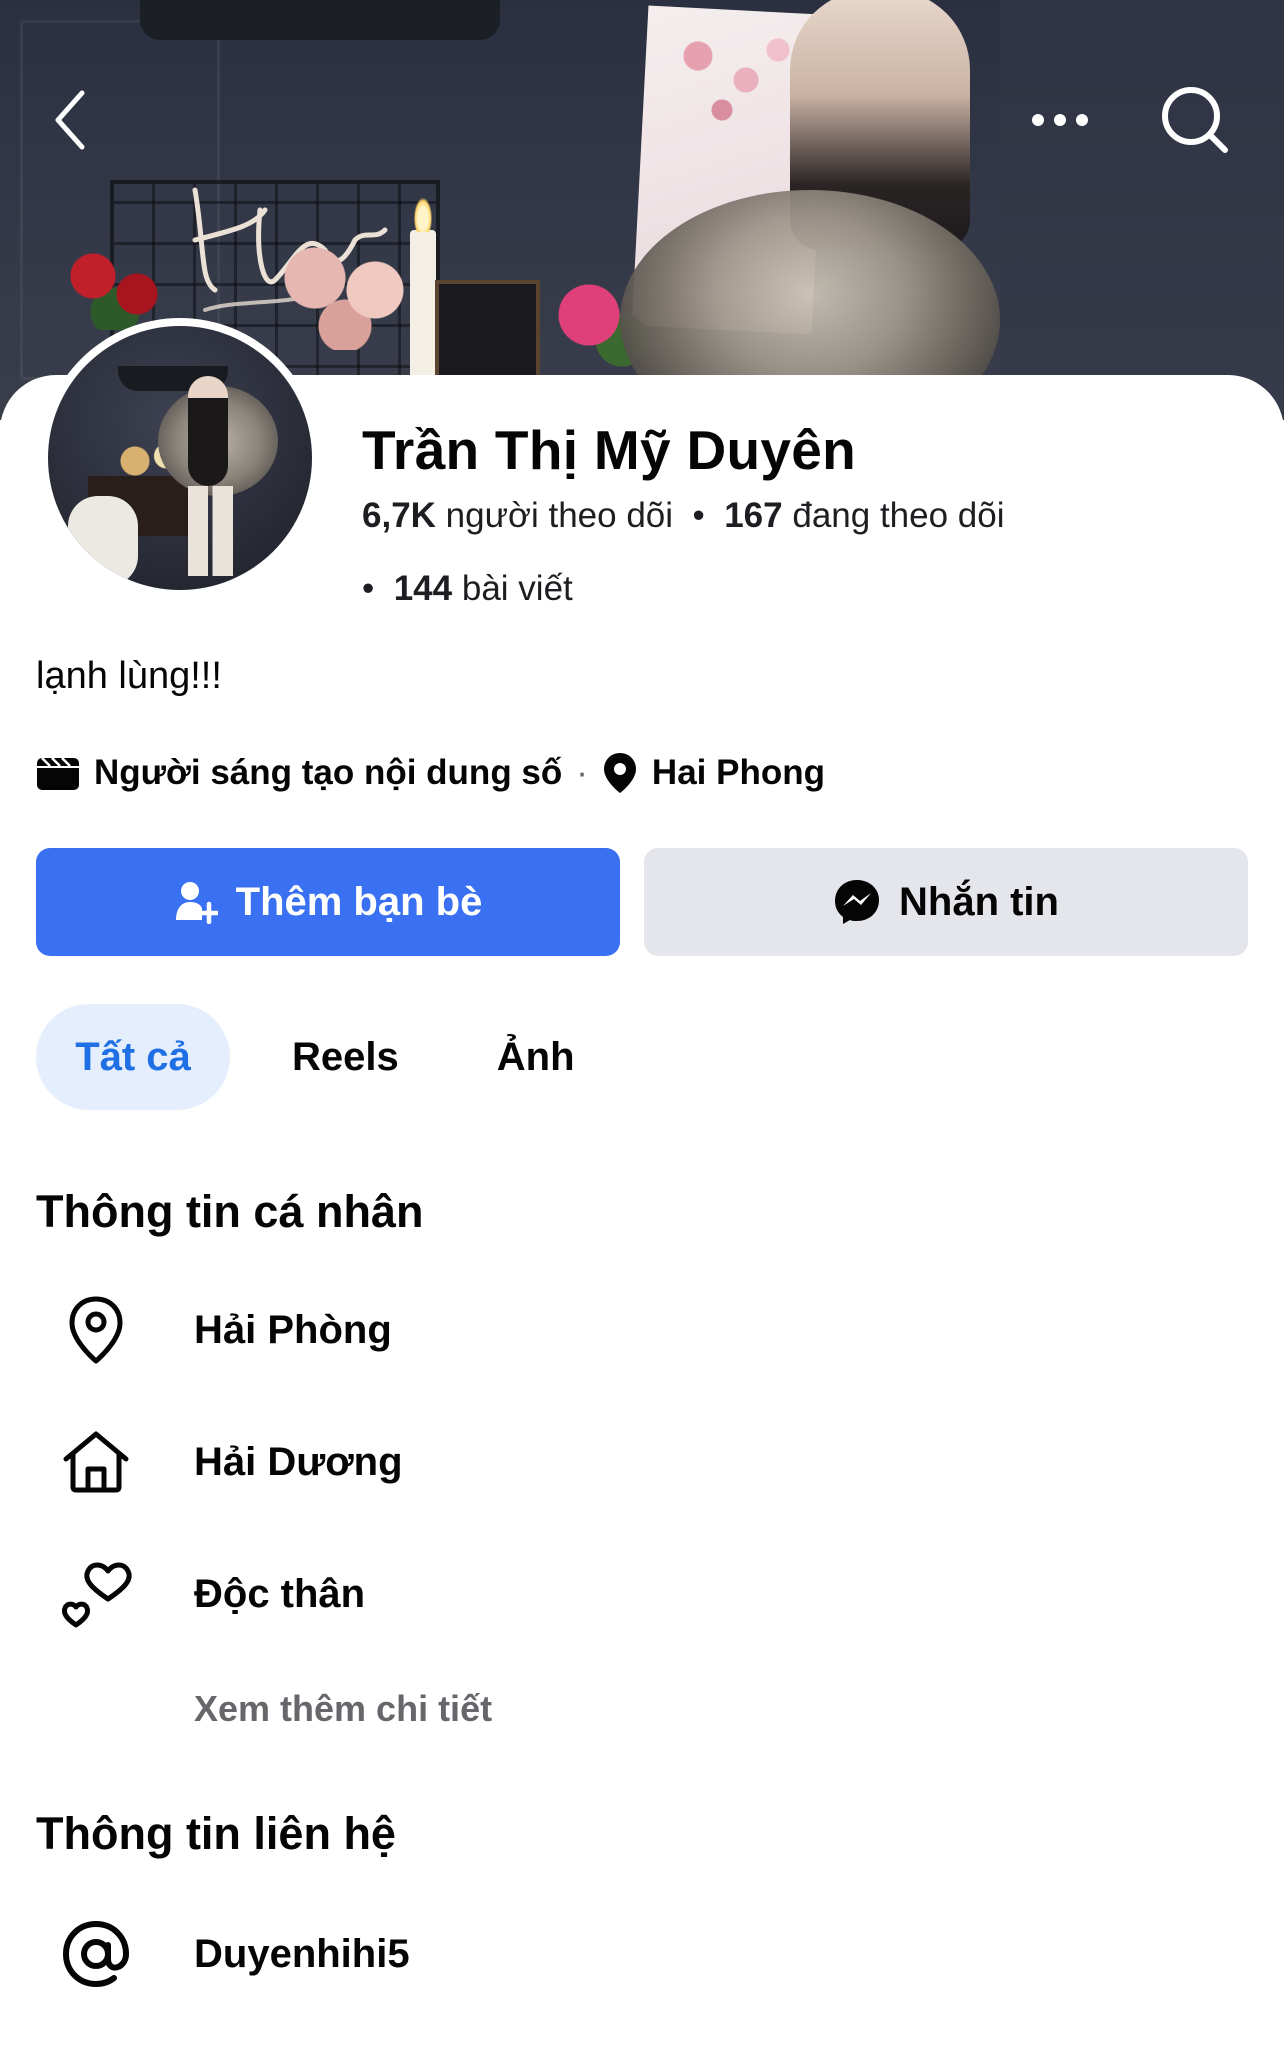 This screenshot has height=2070, width=1284. What do you see at coordinates (58, 773) in the screenshot?
I see `clapperboard-icon` at bounding box center [58, 773].